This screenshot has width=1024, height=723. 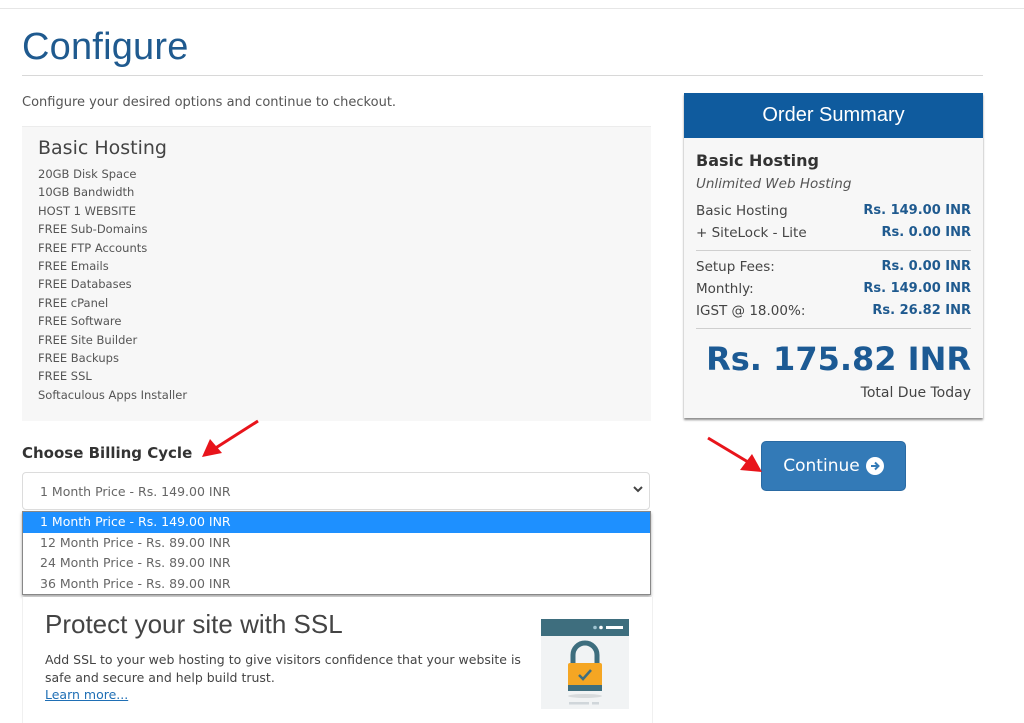 What do you see at coordinates (512, 8) in the screenshot?
I see `top-divider` at bounding box center [512, 8].